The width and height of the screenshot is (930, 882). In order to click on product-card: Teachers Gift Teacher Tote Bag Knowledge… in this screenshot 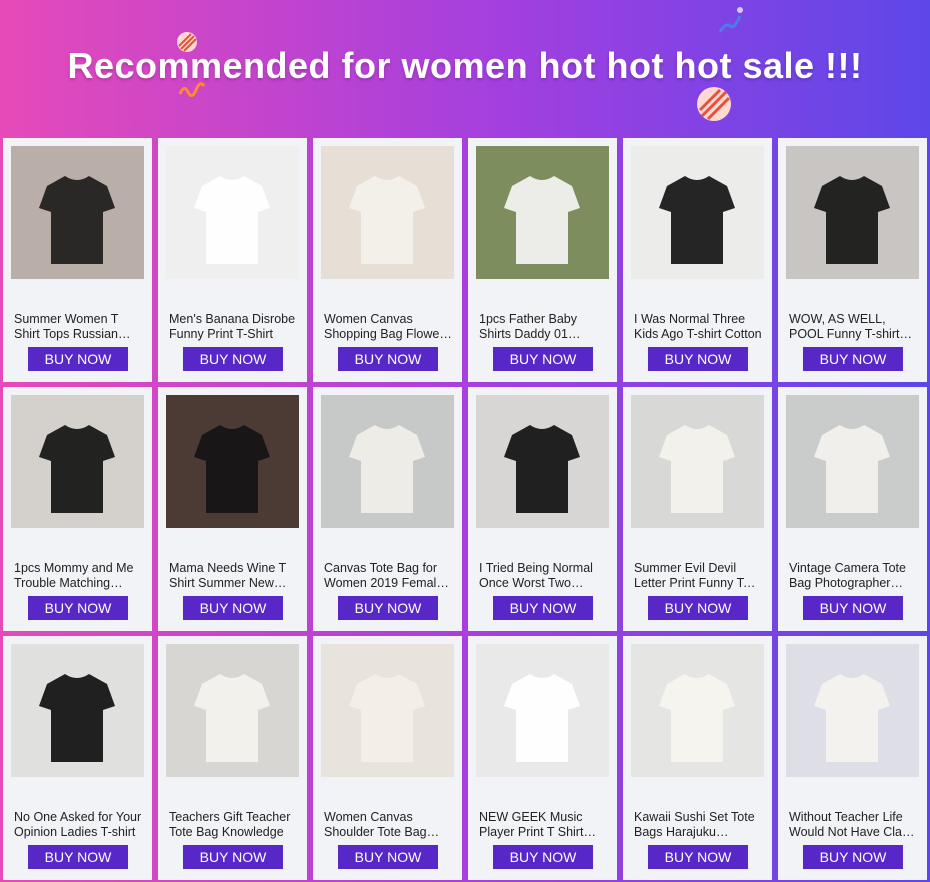, I will do `click(232, 758)`.